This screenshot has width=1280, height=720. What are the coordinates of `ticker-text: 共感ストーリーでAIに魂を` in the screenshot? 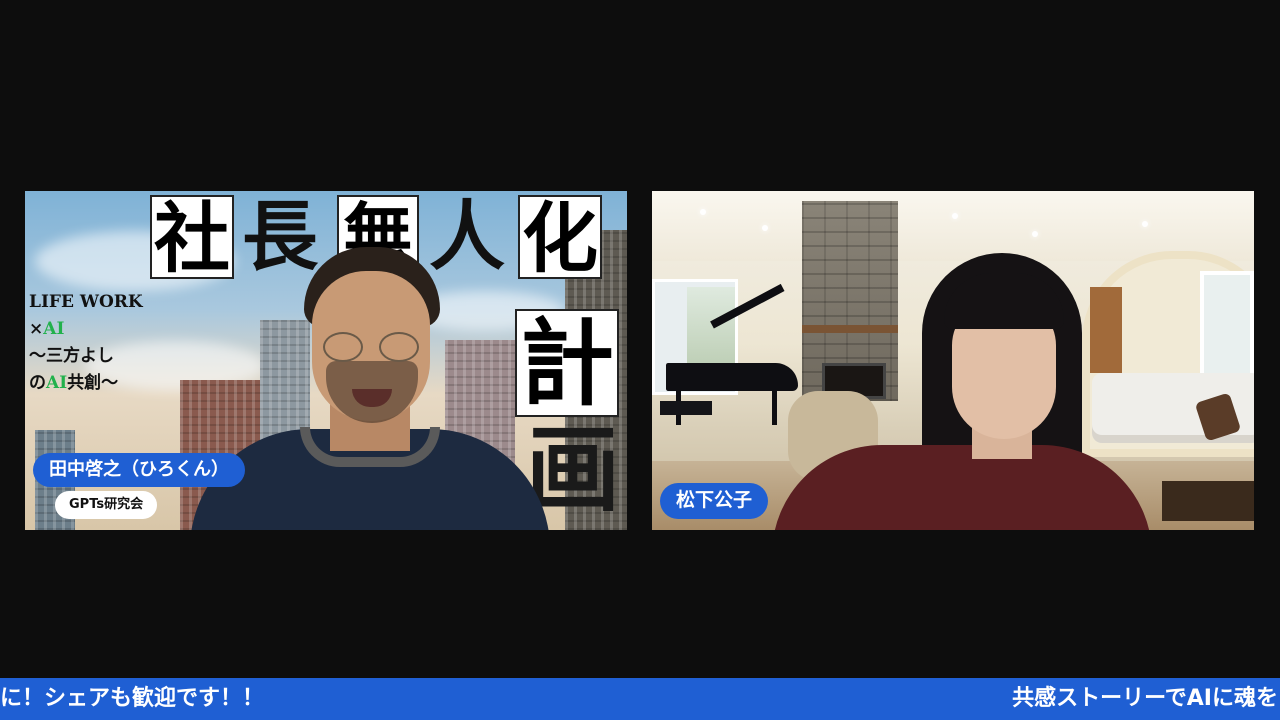 It's located at (1145, 698).